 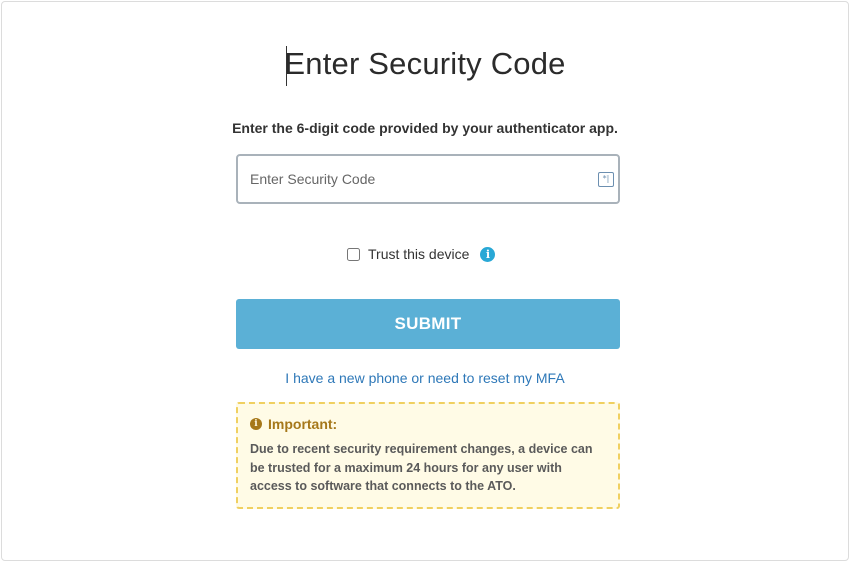 I want to click on submit-button: SUBMIT, so click(x=428, y=324).